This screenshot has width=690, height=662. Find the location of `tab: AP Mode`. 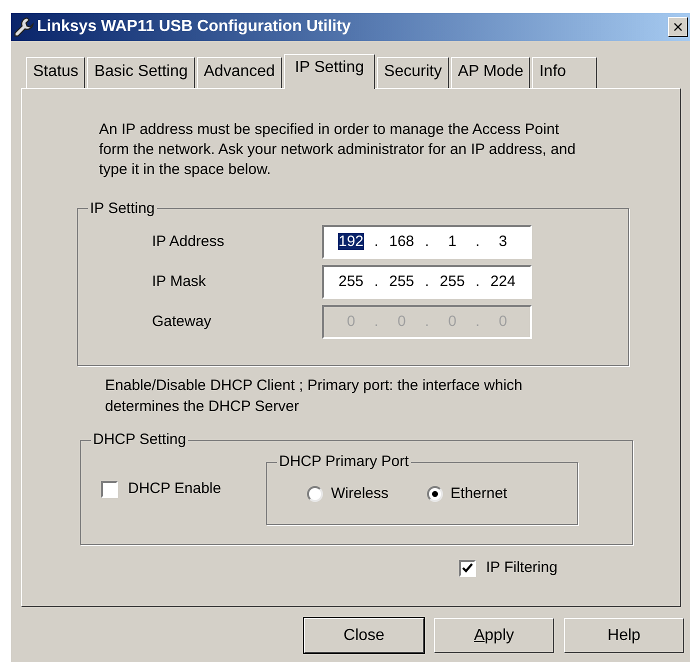

tab: AP Mode is located at coordinates (490, 72).